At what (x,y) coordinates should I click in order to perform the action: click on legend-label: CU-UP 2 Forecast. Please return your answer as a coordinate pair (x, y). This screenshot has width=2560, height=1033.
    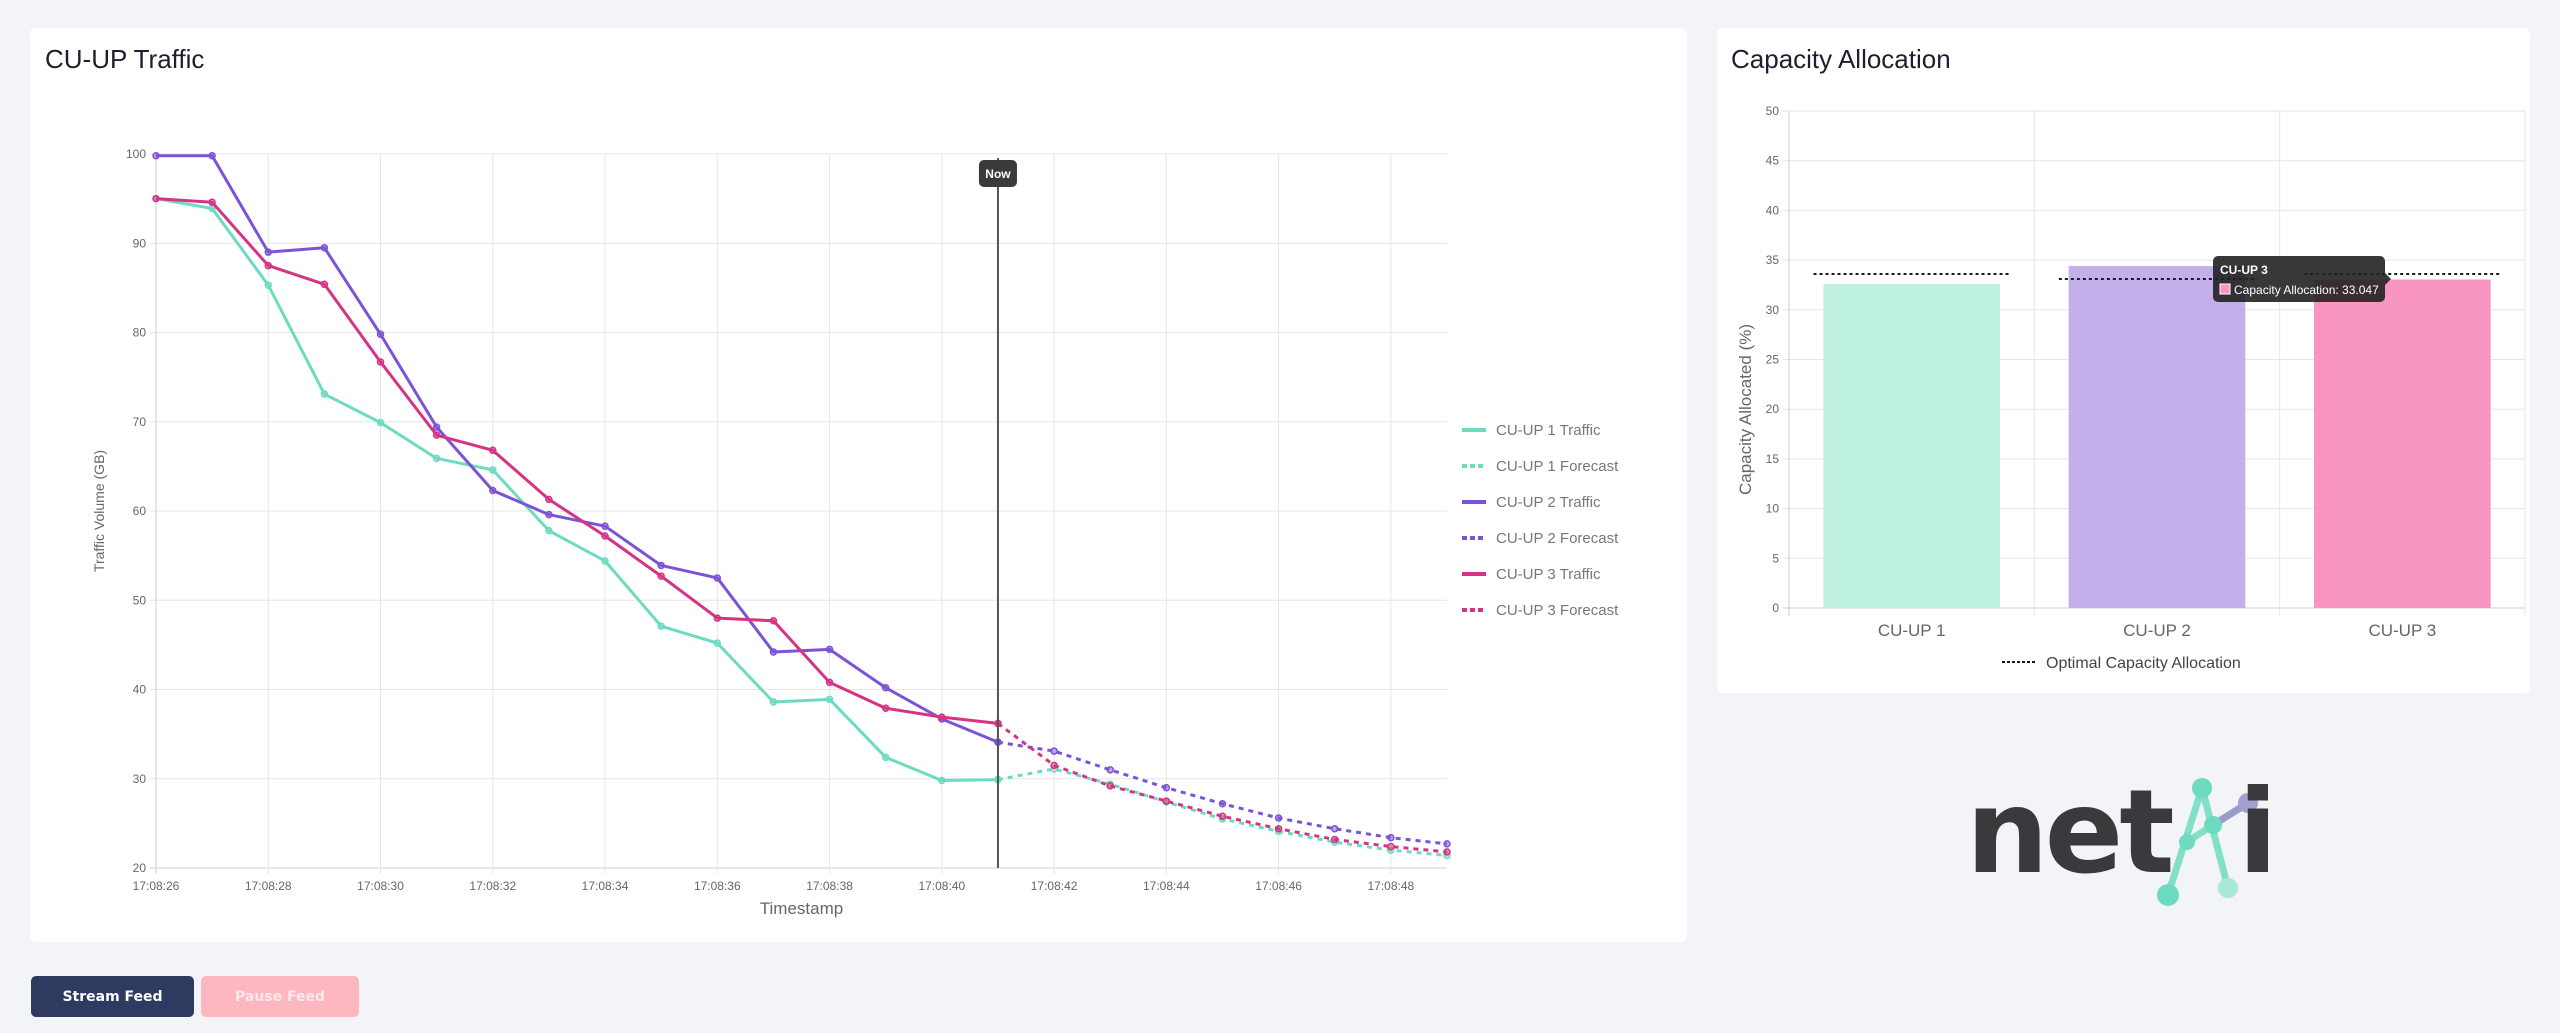
    Looking at the image, I should click on (1557, 538).